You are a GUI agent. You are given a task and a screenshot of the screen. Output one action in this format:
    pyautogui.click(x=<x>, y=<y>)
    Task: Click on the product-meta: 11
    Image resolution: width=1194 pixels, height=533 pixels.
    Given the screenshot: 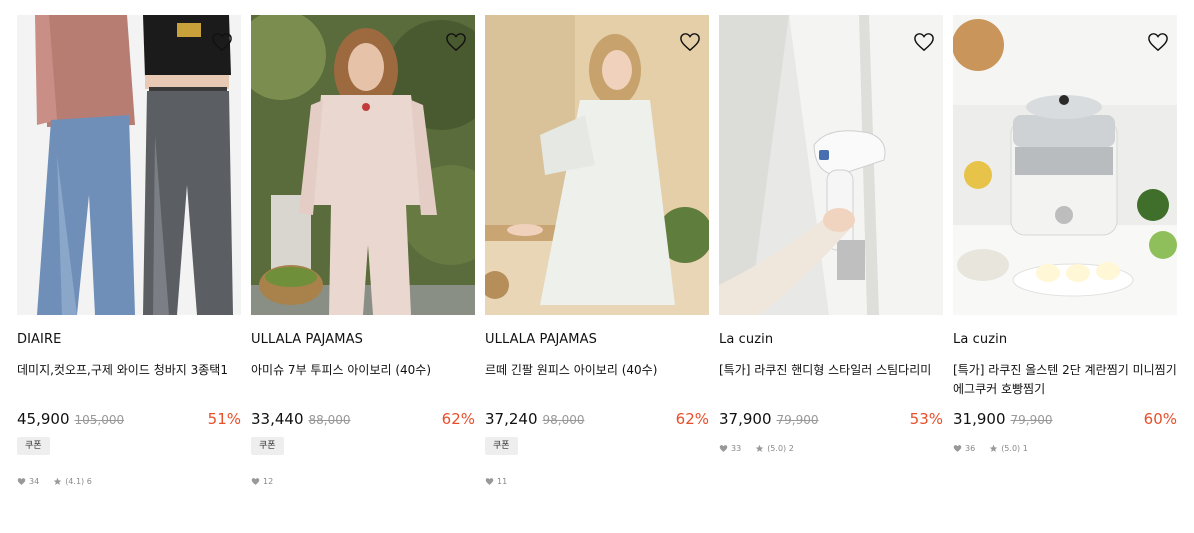 What is the action you would take?
    pyautogui.click(x=597, y=481)
    